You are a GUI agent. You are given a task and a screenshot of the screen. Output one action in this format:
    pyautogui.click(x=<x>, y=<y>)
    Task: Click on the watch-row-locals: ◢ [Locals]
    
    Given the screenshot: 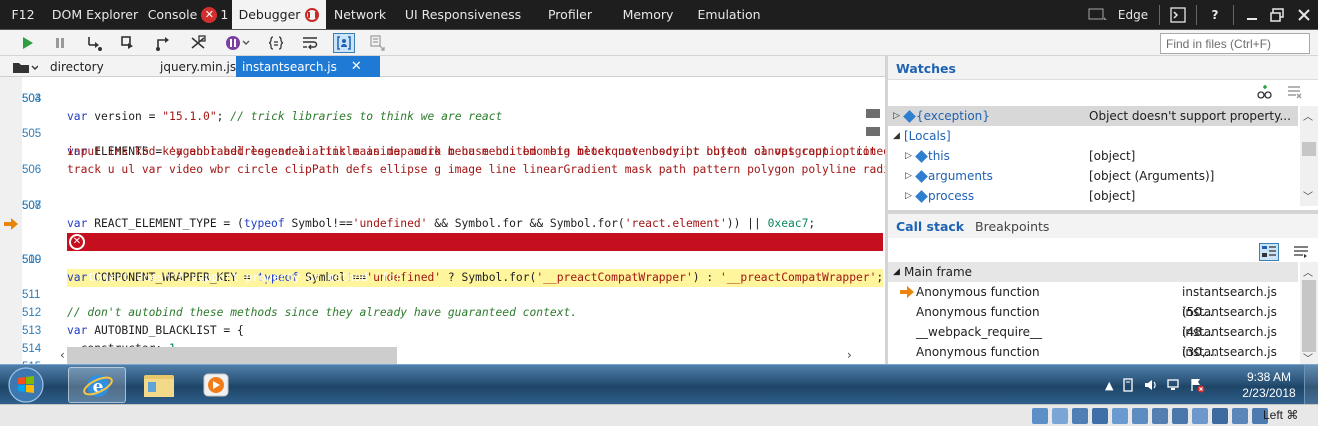 What is the action you would take?
    pyautogui.click(x=1093, y=136)
    